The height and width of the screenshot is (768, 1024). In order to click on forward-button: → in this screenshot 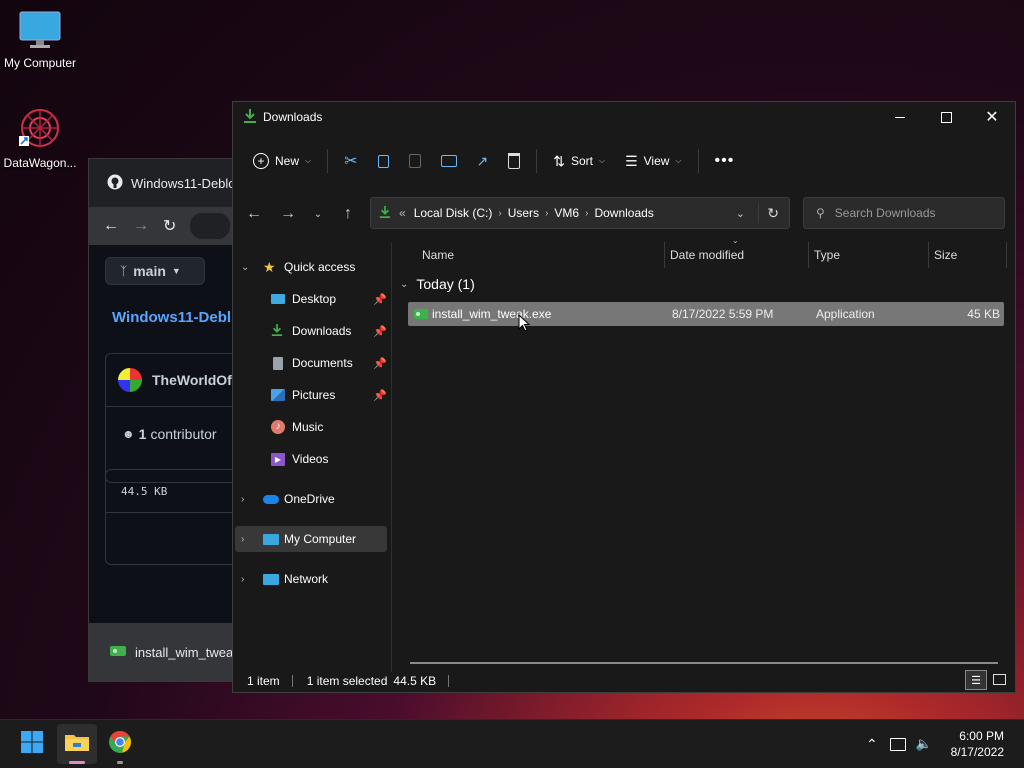, I will do `click(288, 214)`.